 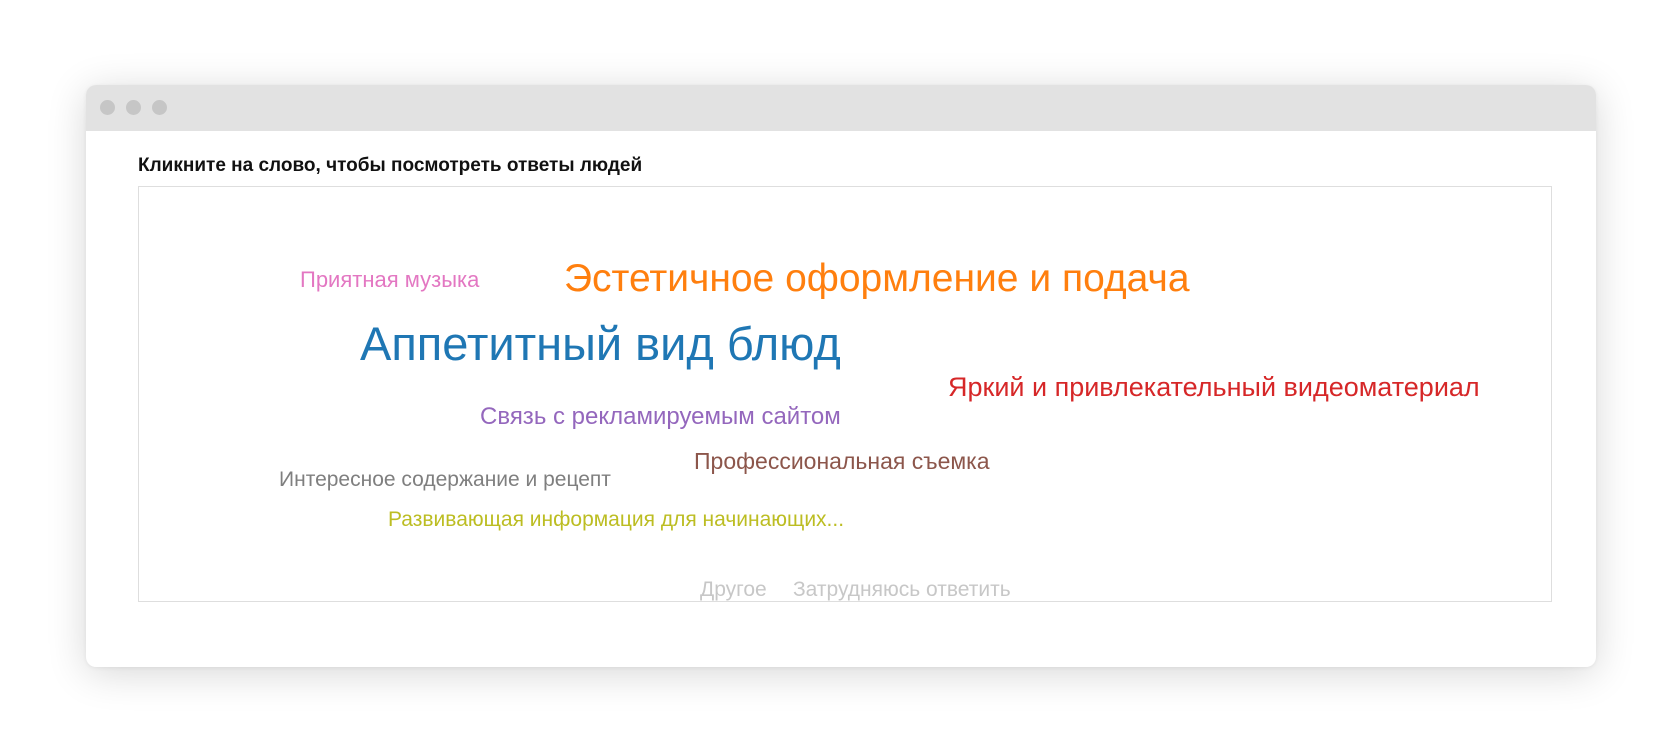 What do you see at coordinates (133, 107) in the screenshot?
I see `window-minimize-dot-icon` at bounding box center [133, 107].